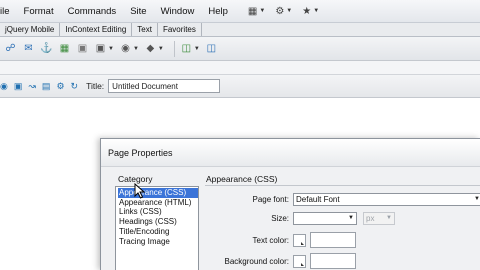  I want to click on insert-toolbar: ☍ ✉ ⚓ ▦ ▣ ▣ ▼ ◉ ▼ ◆ ▼ ◫ ▼ ◫, so click(240, 49).